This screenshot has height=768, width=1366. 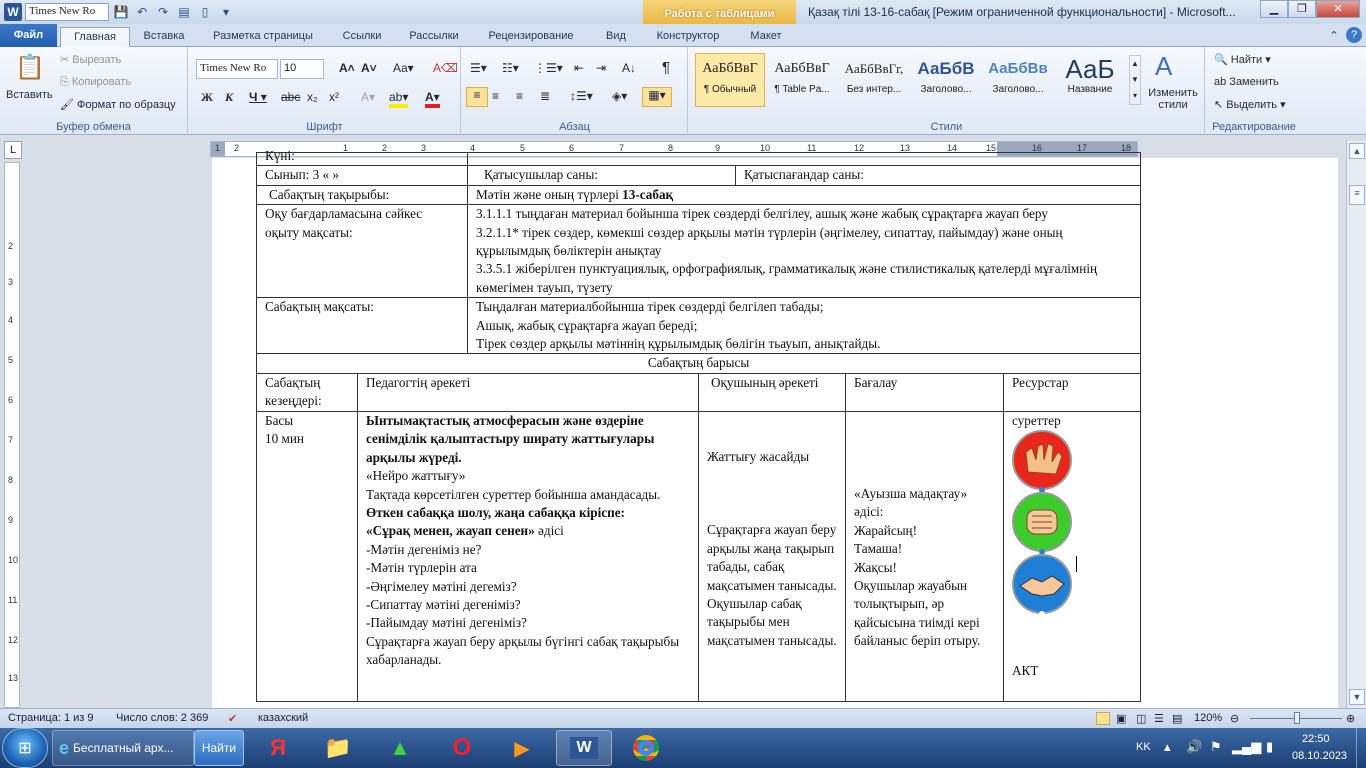 I want to click on objectives-label-cell: Оқу бағдарламасына сәйкес оқыту мақсаты:, so click(x=362, y=251).